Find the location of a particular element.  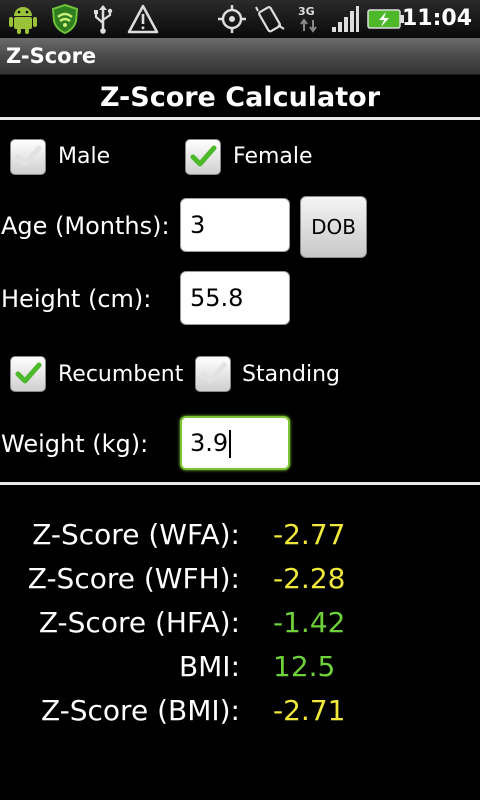

weight-input: 3.9 is located at coordinates (235, 443).